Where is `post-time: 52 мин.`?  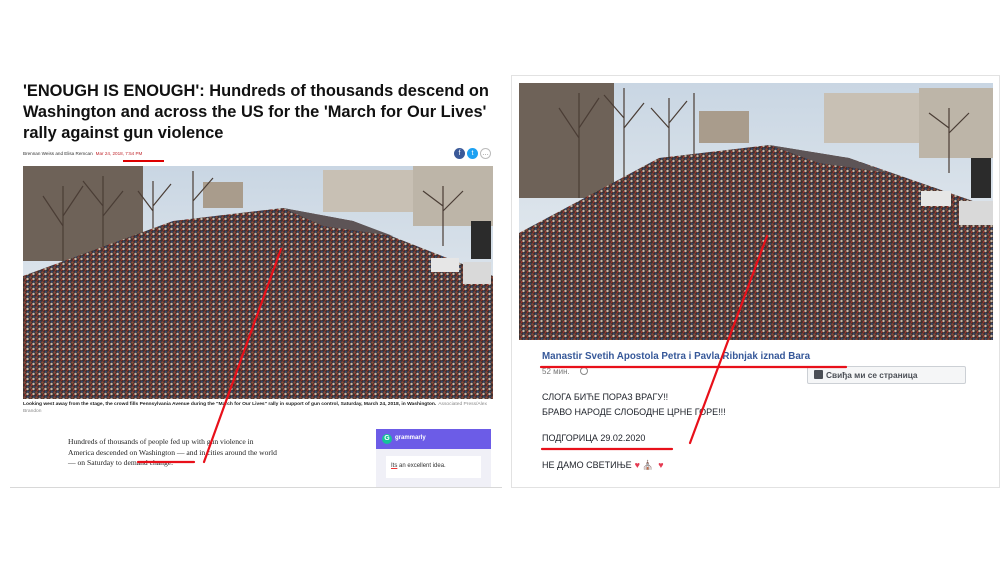
post-time: 52 мин. is located at coordinates (556, 371).